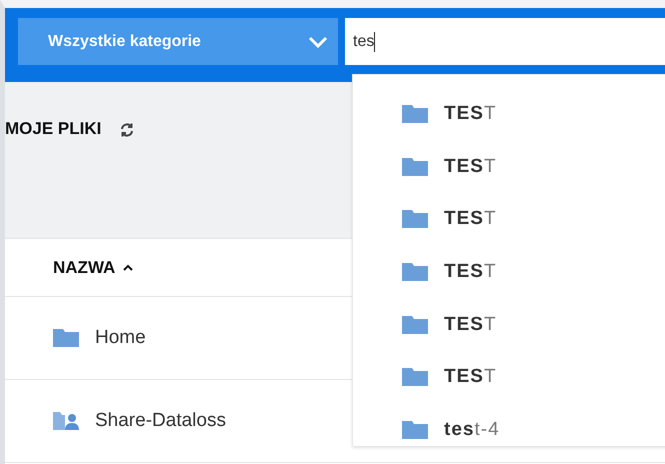 This screenshot has height=464, width=665. I want to click on file-name: Home, so click(120, 338).